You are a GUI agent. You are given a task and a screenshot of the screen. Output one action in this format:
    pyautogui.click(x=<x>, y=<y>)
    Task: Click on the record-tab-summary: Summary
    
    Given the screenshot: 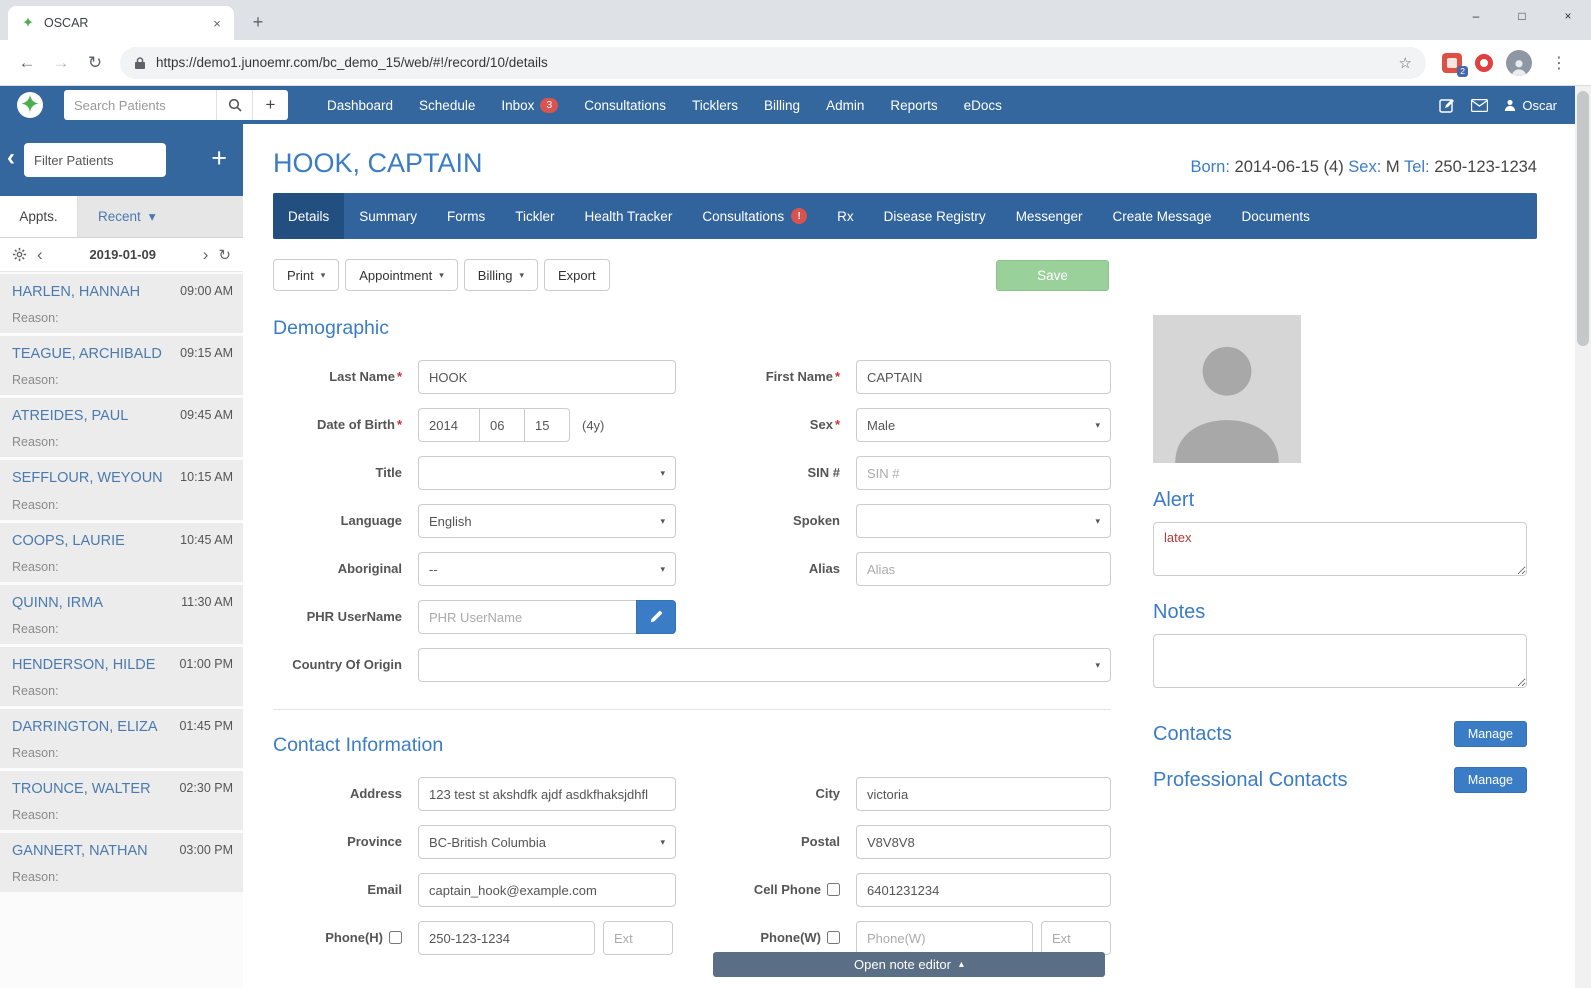 What is the action you would take?
    pyautogui.click(x=388, y=216)
    